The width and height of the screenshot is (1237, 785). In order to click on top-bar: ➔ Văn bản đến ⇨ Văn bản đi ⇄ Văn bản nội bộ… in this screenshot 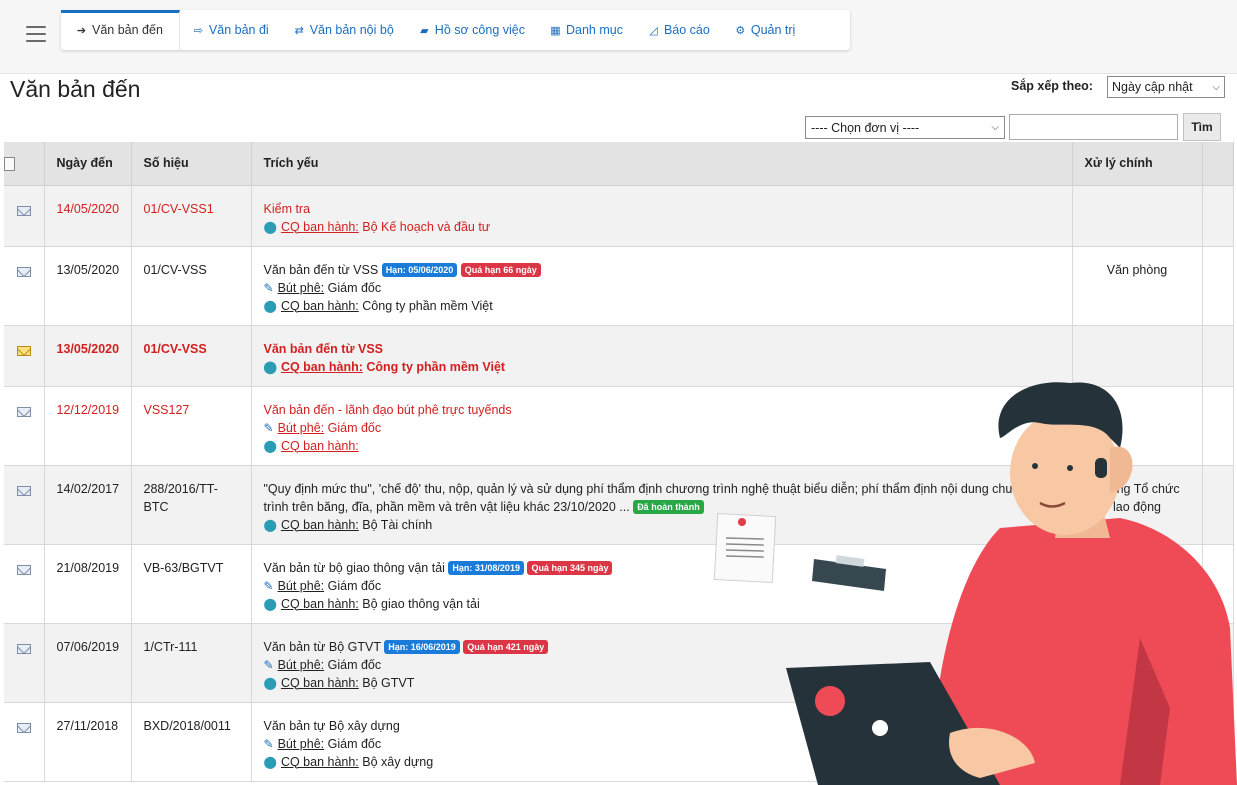, I will do `click(618, 37)`.